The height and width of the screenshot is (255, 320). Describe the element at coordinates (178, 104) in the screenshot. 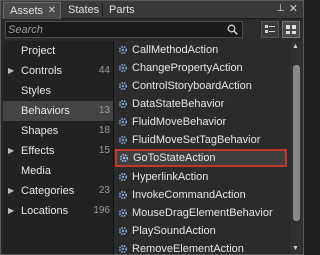

I see `list-item-label: DataStateBehavior` at that location.